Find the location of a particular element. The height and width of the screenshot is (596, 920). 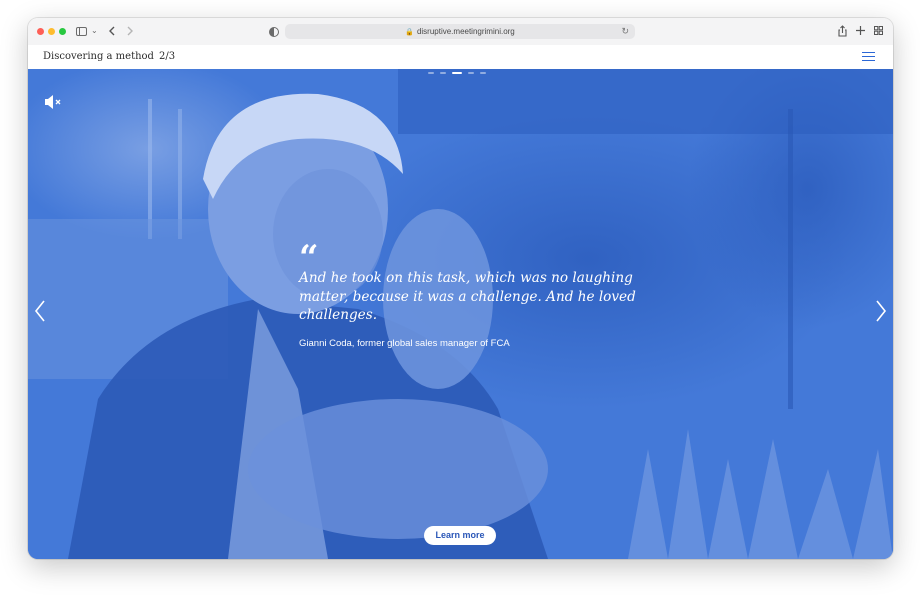

speaker-muted-icon is located at coordinates (54, 102).